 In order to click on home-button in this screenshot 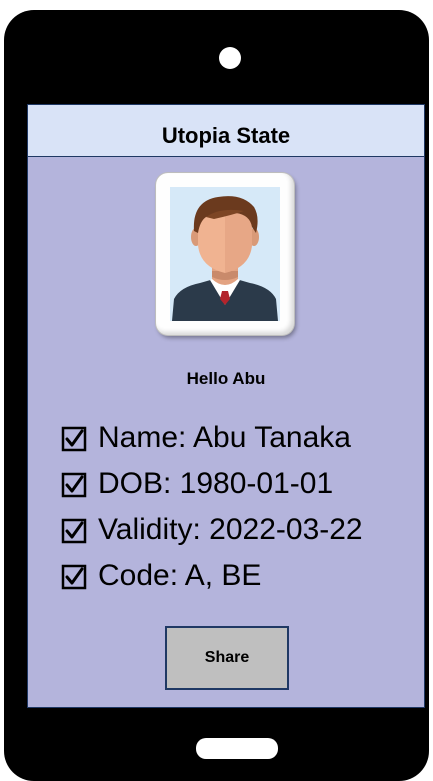, I will do `click(237, 748)`.